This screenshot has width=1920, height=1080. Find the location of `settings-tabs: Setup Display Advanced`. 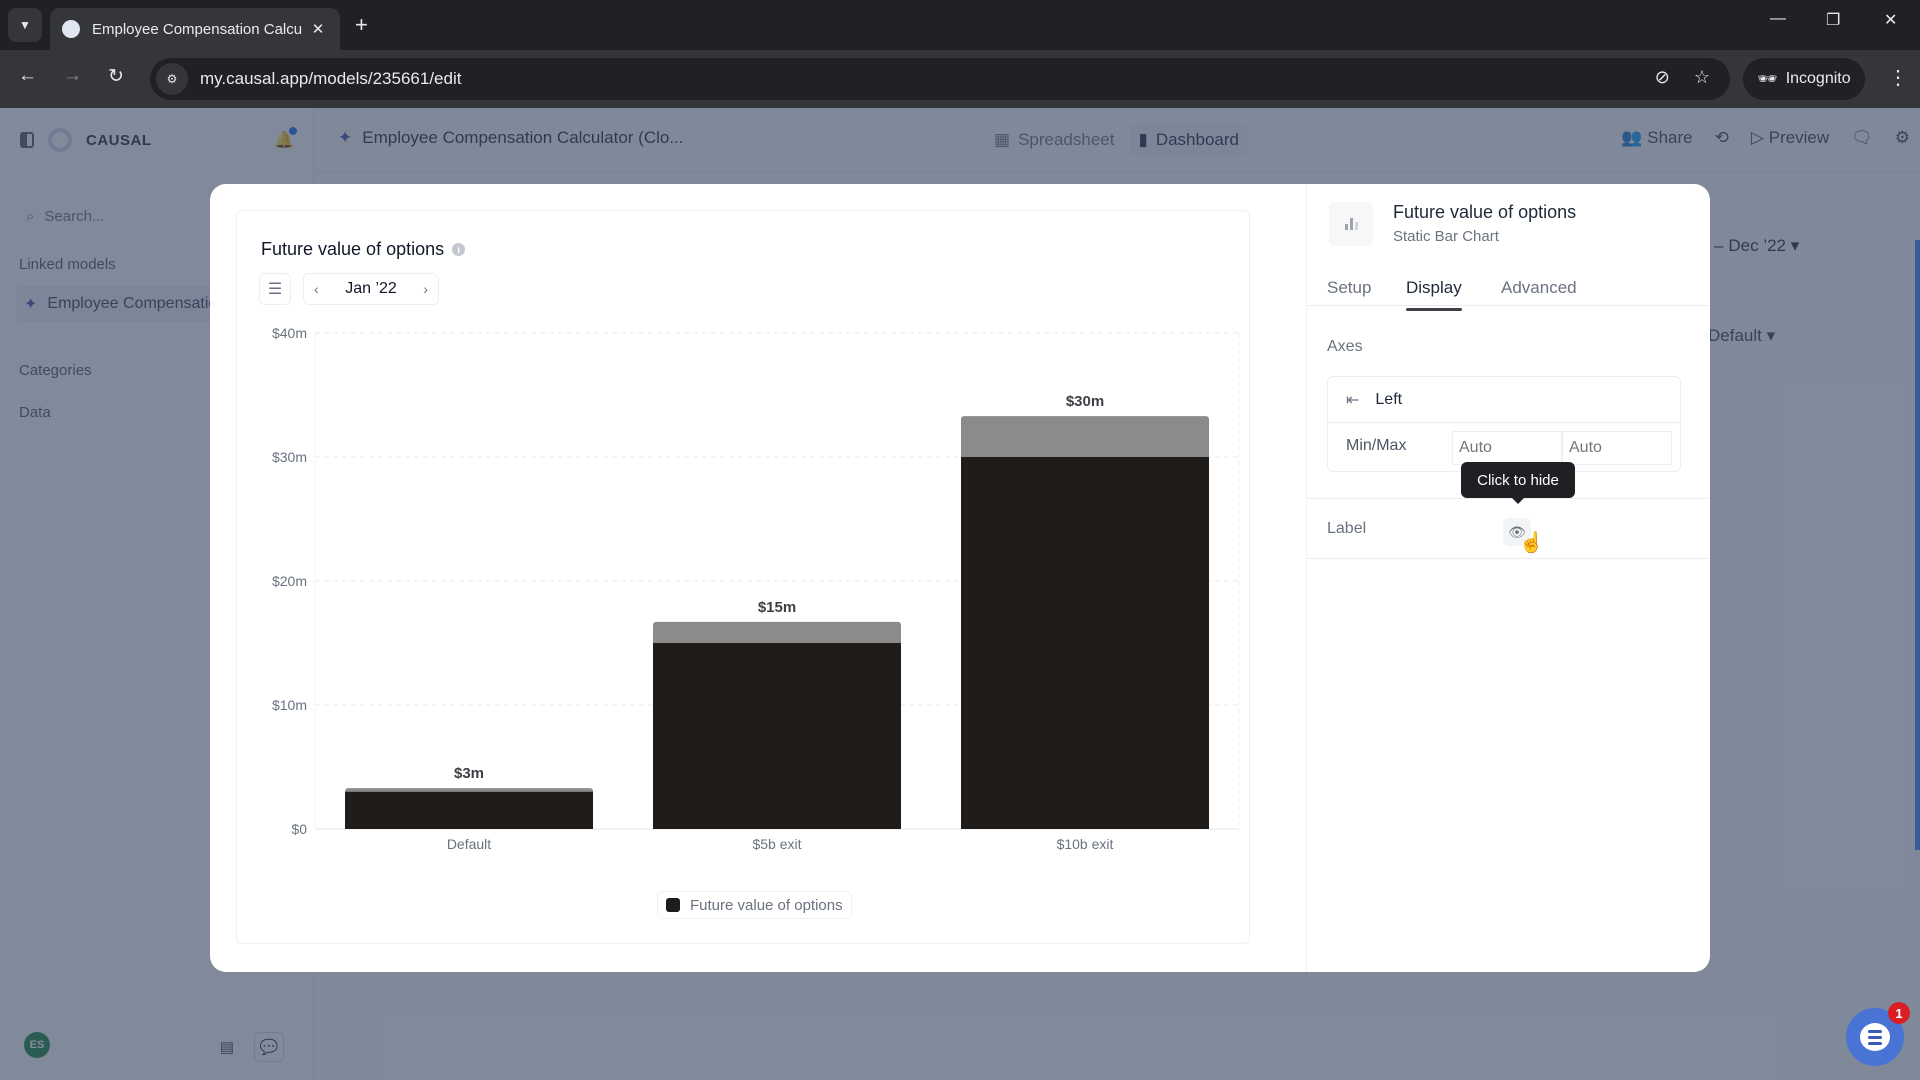

settings-tabs: Setup Display Advanced is located at coordinates (1508, 283).